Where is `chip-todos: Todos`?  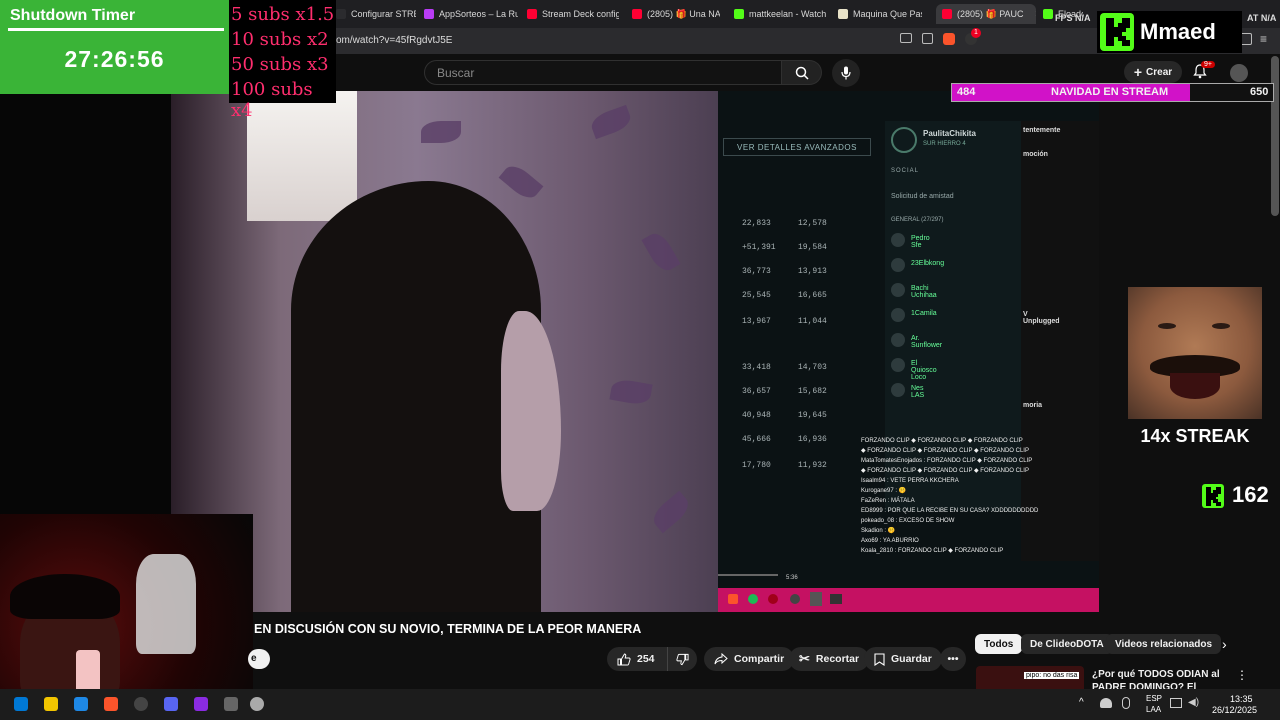 chip-todos: Todos is located at coordinates (999, 644).